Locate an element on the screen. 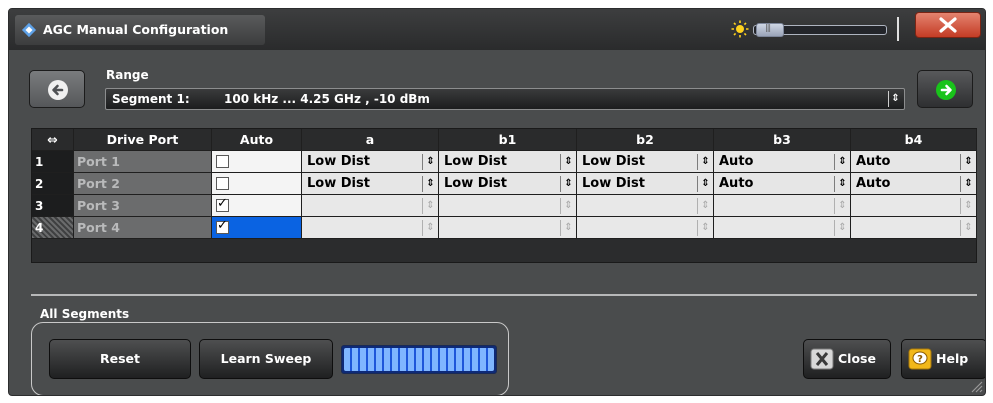 The width and height of the screenshot is (993, 403). column-resize-icon: ⇔ is located at coordinates (53, 140).